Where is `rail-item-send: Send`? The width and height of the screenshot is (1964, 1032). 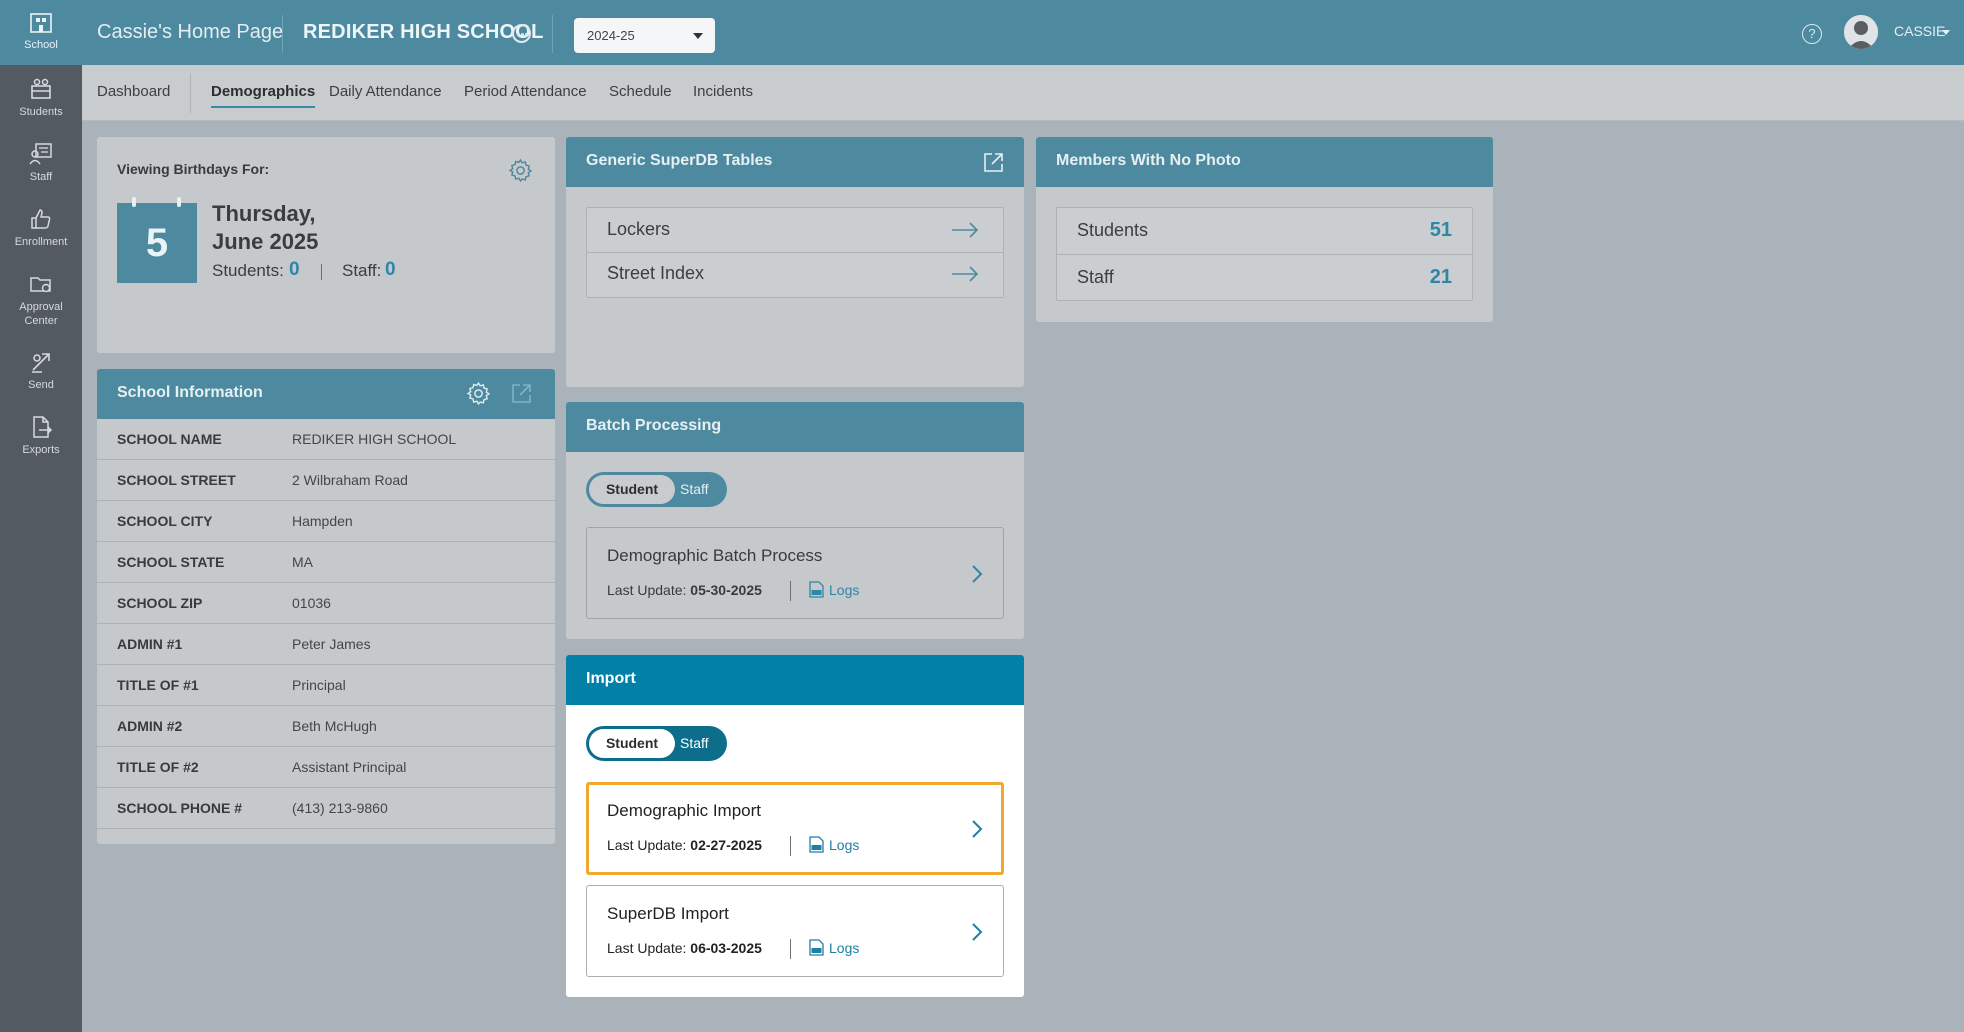 rail-item-send: Send is located at coordinates (41, 371).